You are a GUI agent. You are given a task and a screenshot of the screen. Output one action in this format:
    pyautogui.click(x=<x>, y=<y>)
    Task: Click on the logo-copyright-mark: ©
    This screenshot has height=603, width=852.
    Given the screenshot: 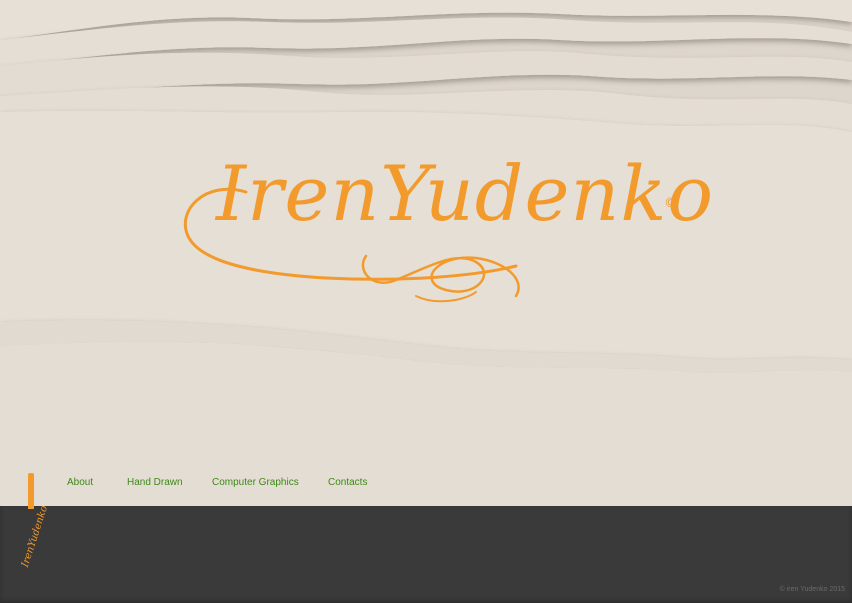 What is the action you would take?
    pyautogui.click(x=670, y=203)
    